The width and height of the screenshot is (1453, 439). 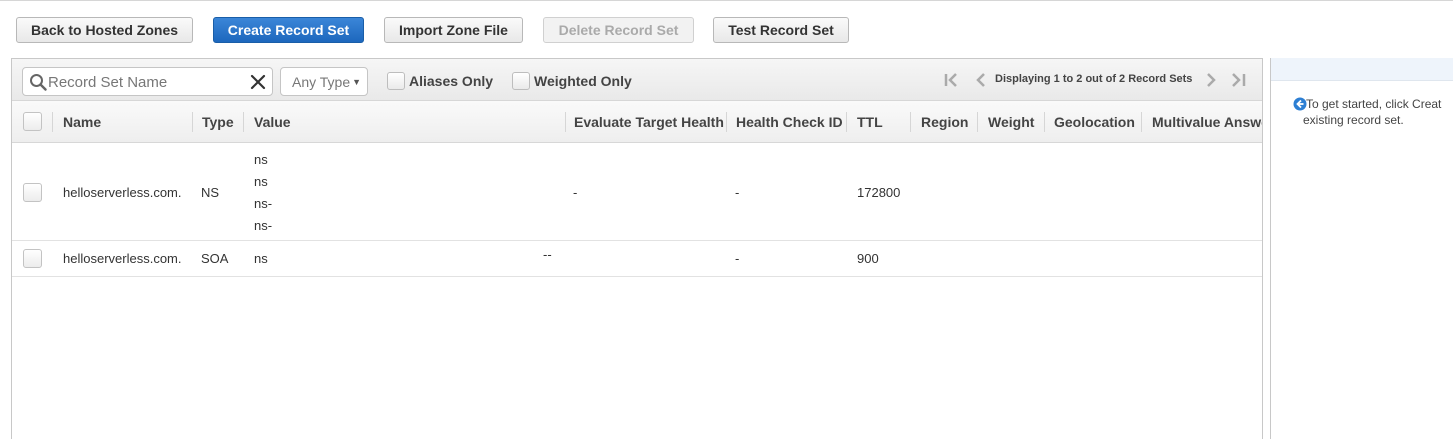 I want to click on record-evaluate-target-health: -, so click(x=575, y=192).